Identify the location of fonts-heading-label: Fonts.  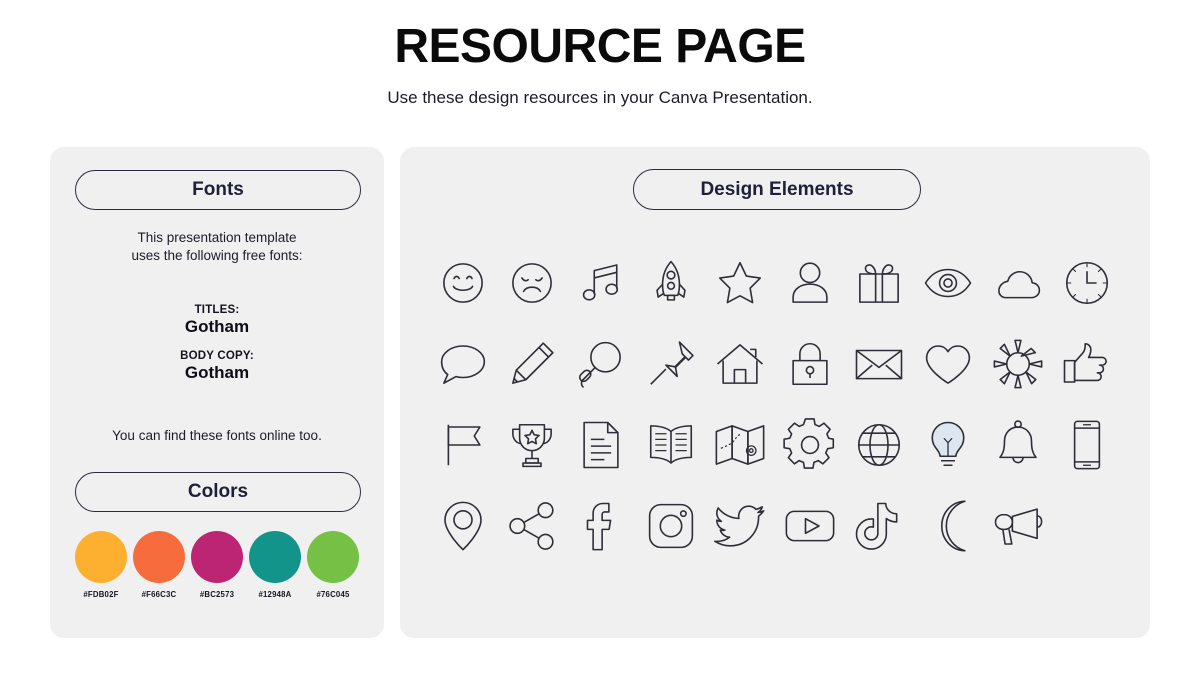
(218, 189).